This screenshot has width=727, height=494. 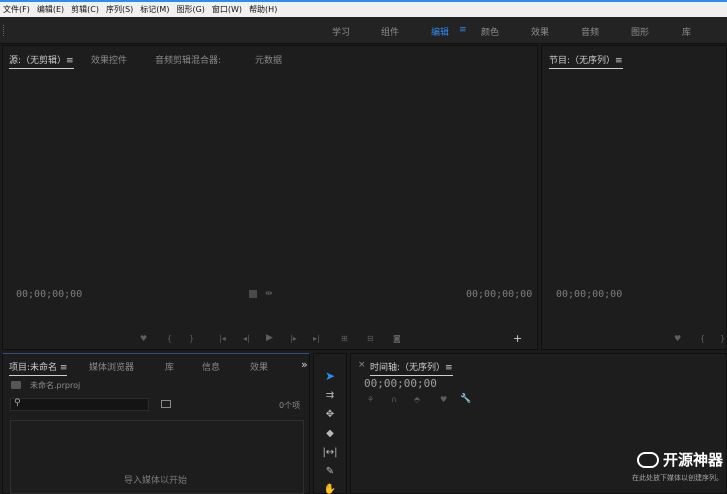 I want to click on hand-tool-icon: ✋, so click(x=330, y=487).